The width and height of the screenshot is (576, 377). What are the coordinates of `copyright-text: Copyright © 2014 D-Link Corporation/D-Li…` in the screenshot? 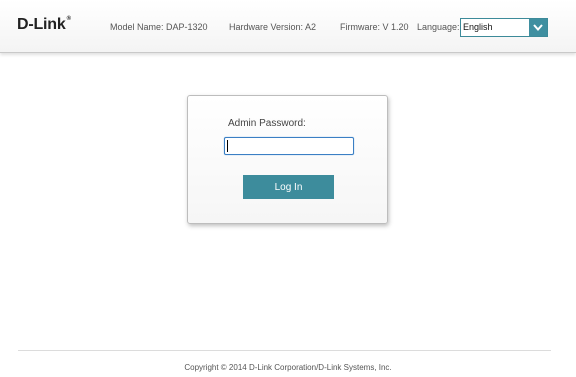 It's located at (288, 367).